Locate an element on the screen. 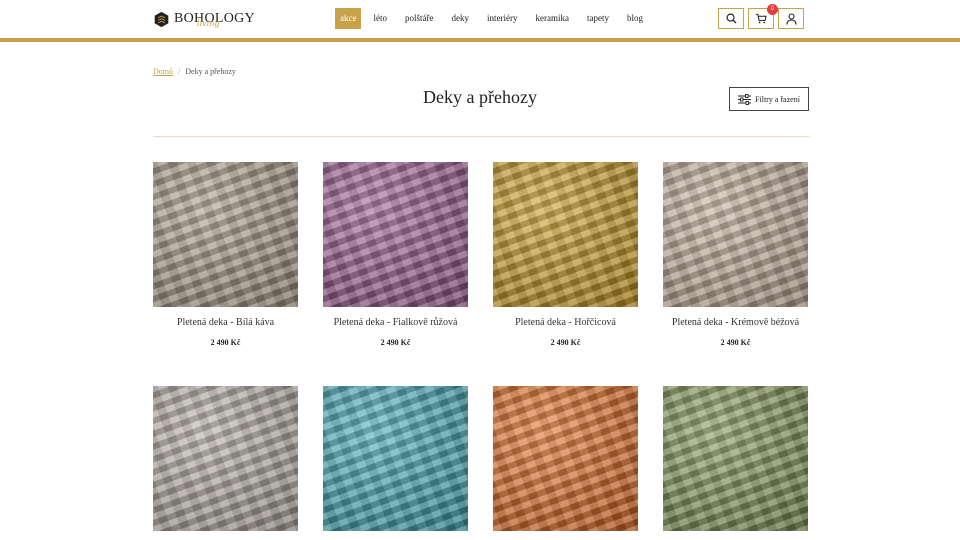 This screenshot has height=540, width=960. cart-icon is located at coordinates (761, 18).